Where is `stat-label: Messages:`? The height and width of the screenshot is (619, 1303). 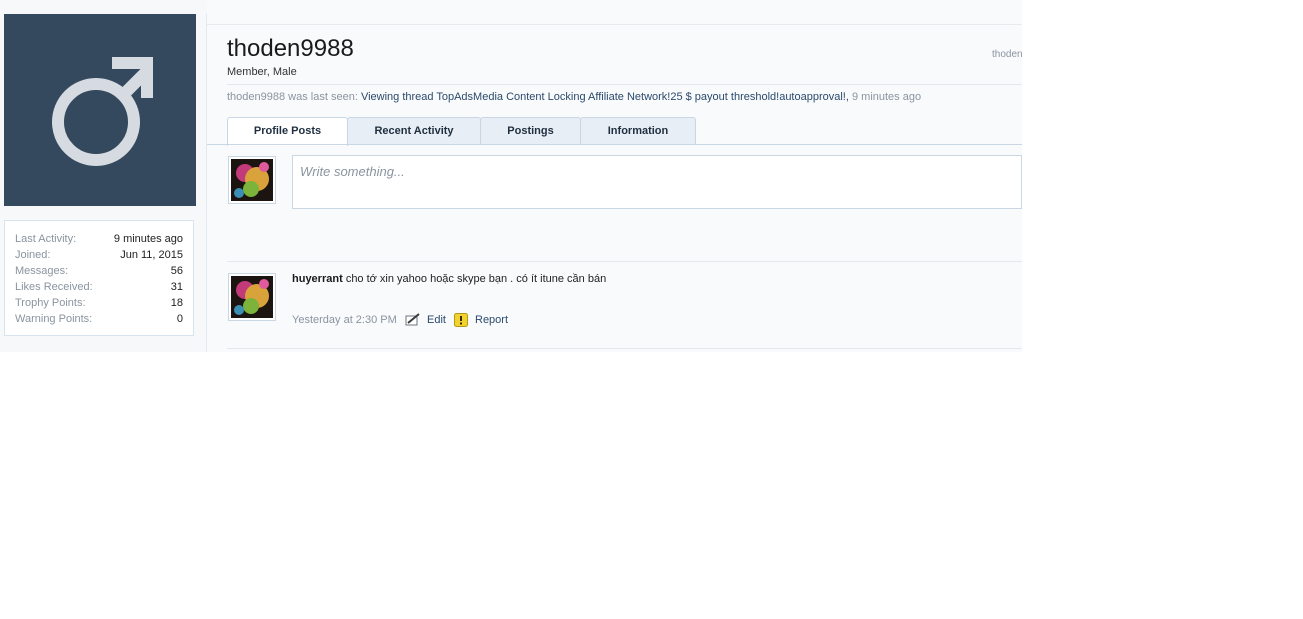
stat-label: Messages: is located at coordinates (42, 271).